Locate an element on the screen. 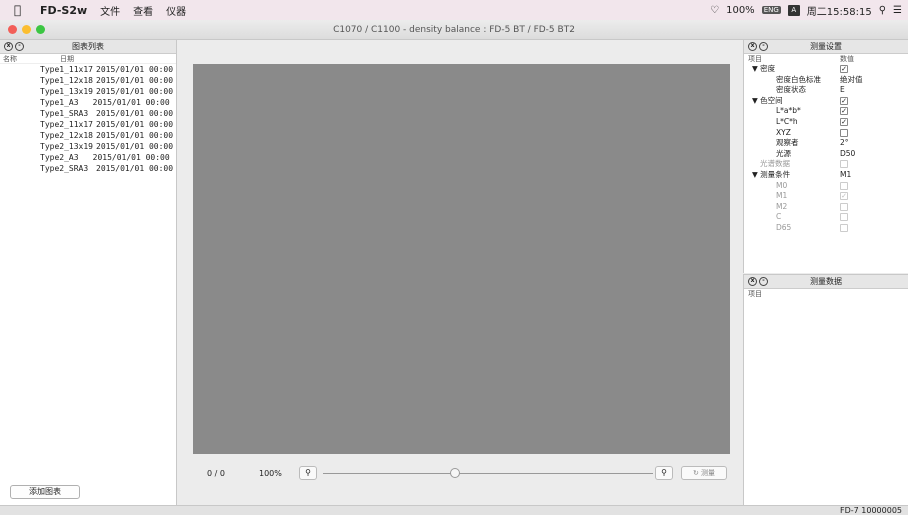 Image resolution: width=908 pixels, height=515 pixels. settings-row: ▼ 测量条件 M1 is located at coordinates (826, 175).